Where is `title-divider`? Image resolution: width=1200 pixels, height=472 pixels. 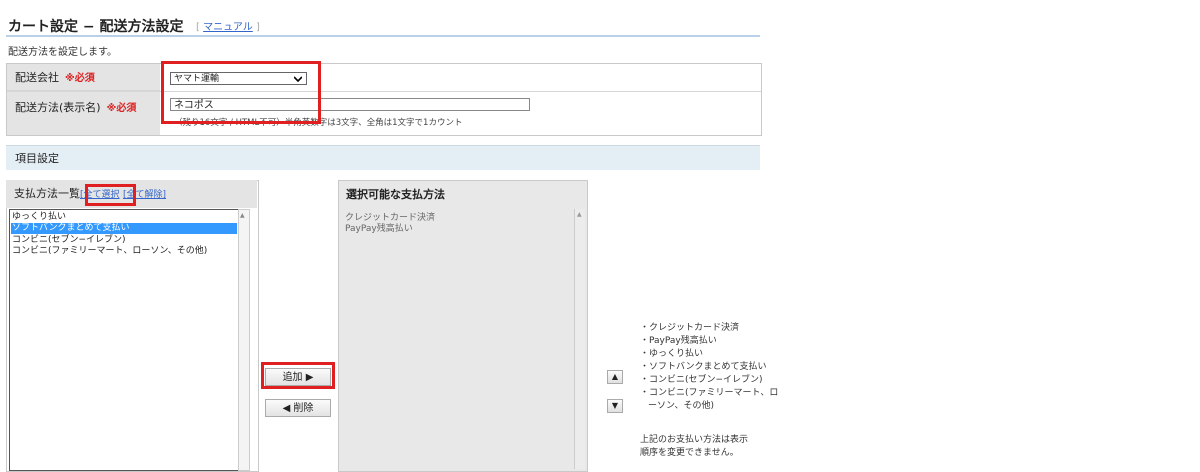
title-divider is located at coordinates (383, 36).